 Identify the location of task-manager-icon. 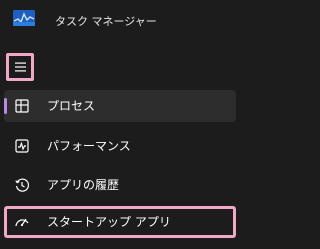
(24, 18).